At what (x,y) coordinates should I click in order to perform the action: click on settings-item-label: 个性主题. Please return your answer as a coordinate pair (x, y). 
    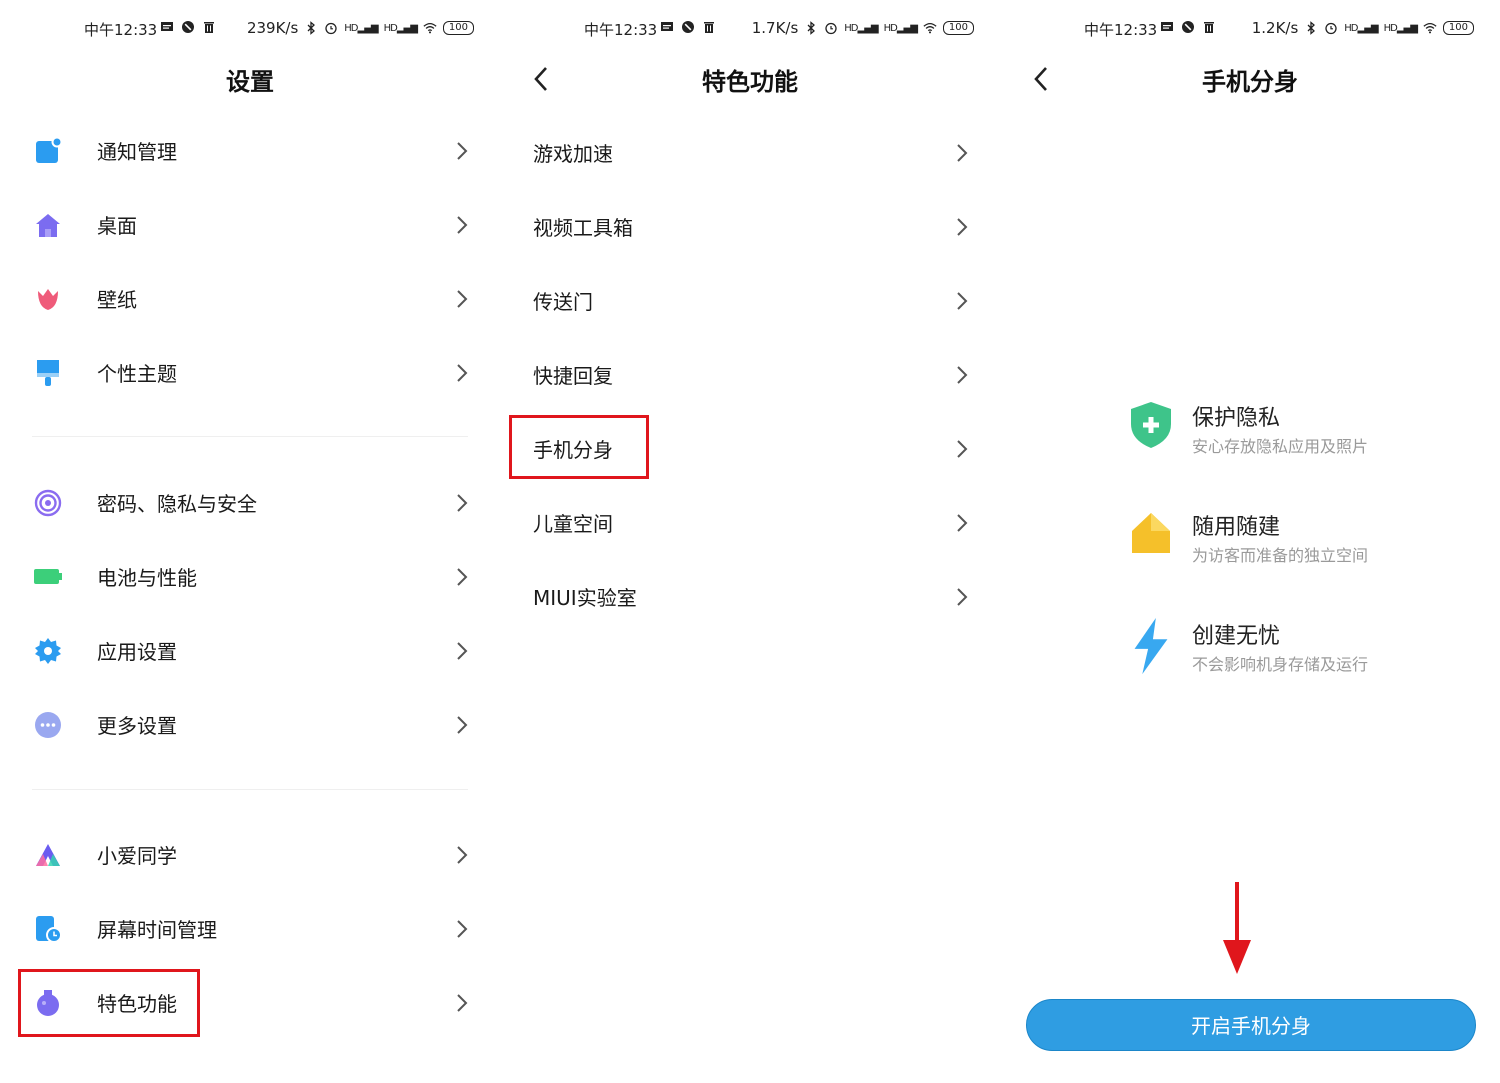
    Looking at the image, I should click on (137, 374).